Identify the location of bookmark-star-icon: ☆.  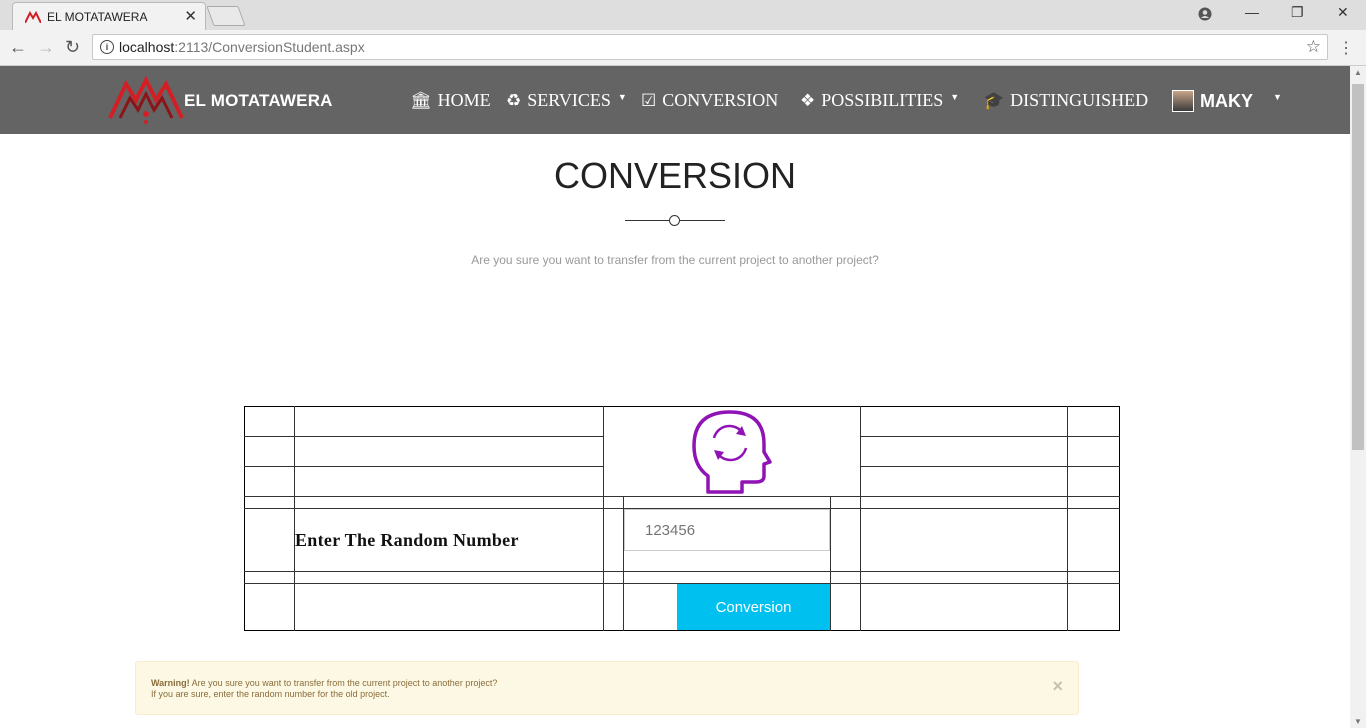
(1313, 47).